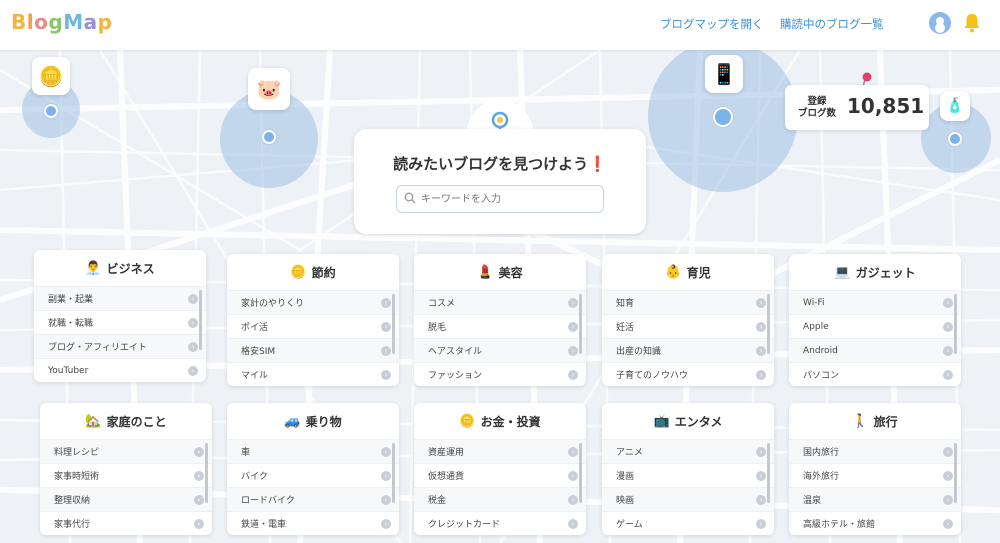 This screenshot has height=543, width=1000. I want to click on category-item: 税金 ›, so click(500, 499).